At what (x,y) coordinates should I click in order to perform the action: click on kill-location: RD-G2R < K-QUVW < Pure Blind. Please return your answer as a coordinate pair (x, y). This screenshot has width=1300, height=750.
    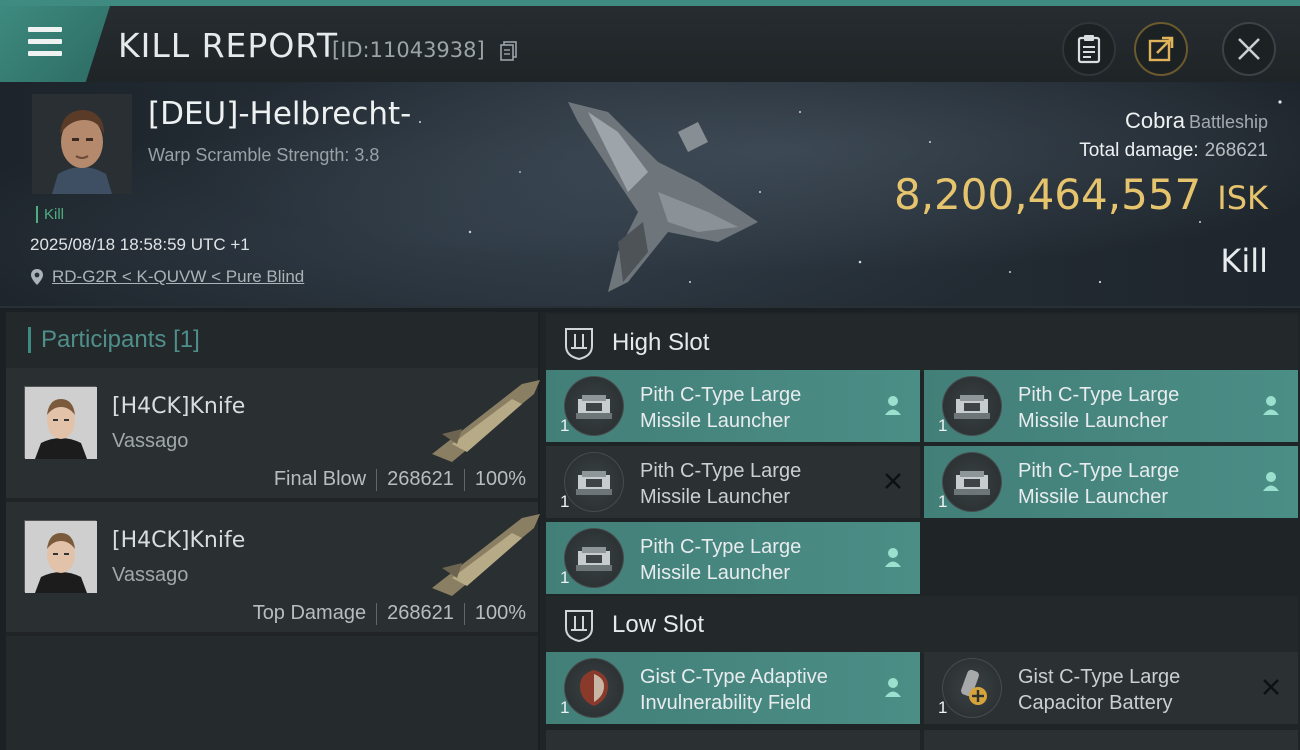
    Looking at the image, I should click on (167, 277).